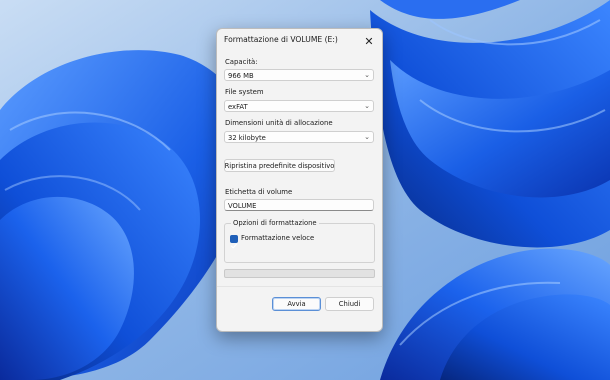 This screenshot has height=380, width=610. What do you see at coordinates (349, 304) in the screenshot?
I see `close-button: Chiudi` at bounding box center [349, 304].